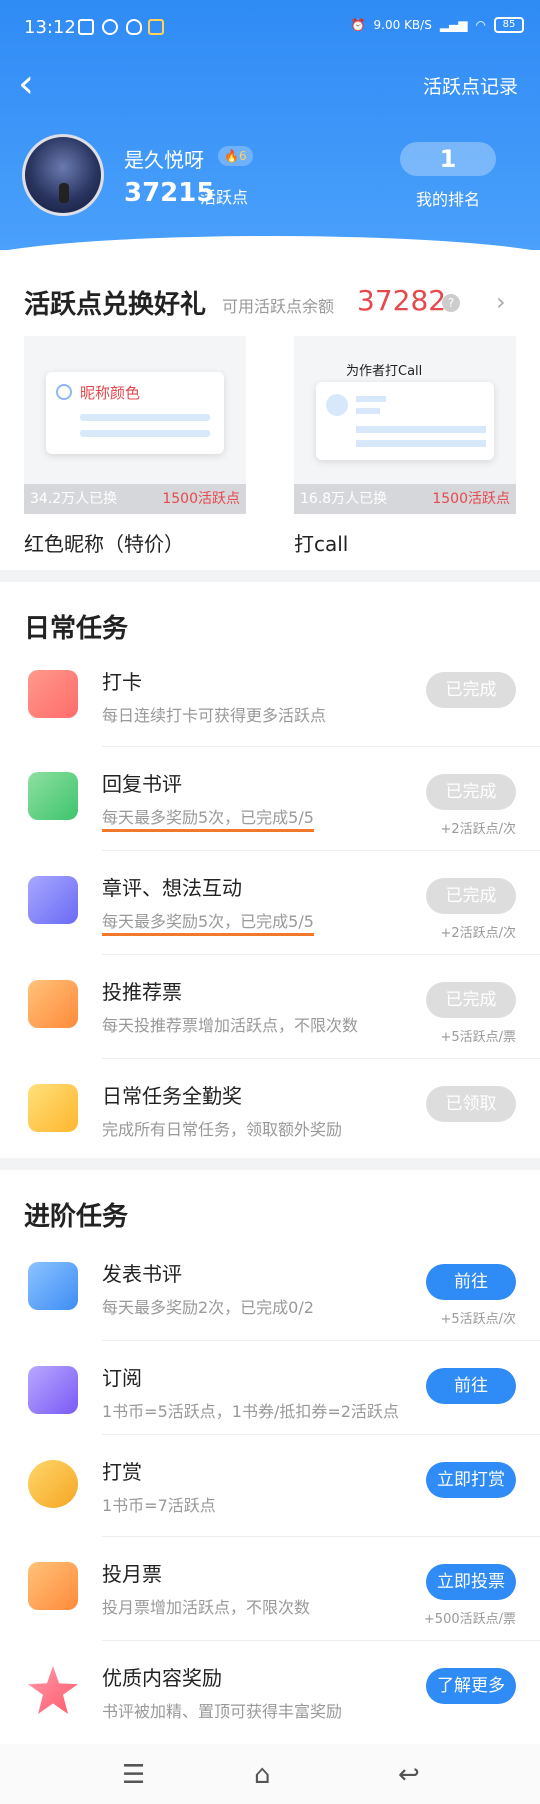  Describe the element at coordinates (478, 829) in the screenshot. I see `task-reward: +2活跃点/次` at that location.